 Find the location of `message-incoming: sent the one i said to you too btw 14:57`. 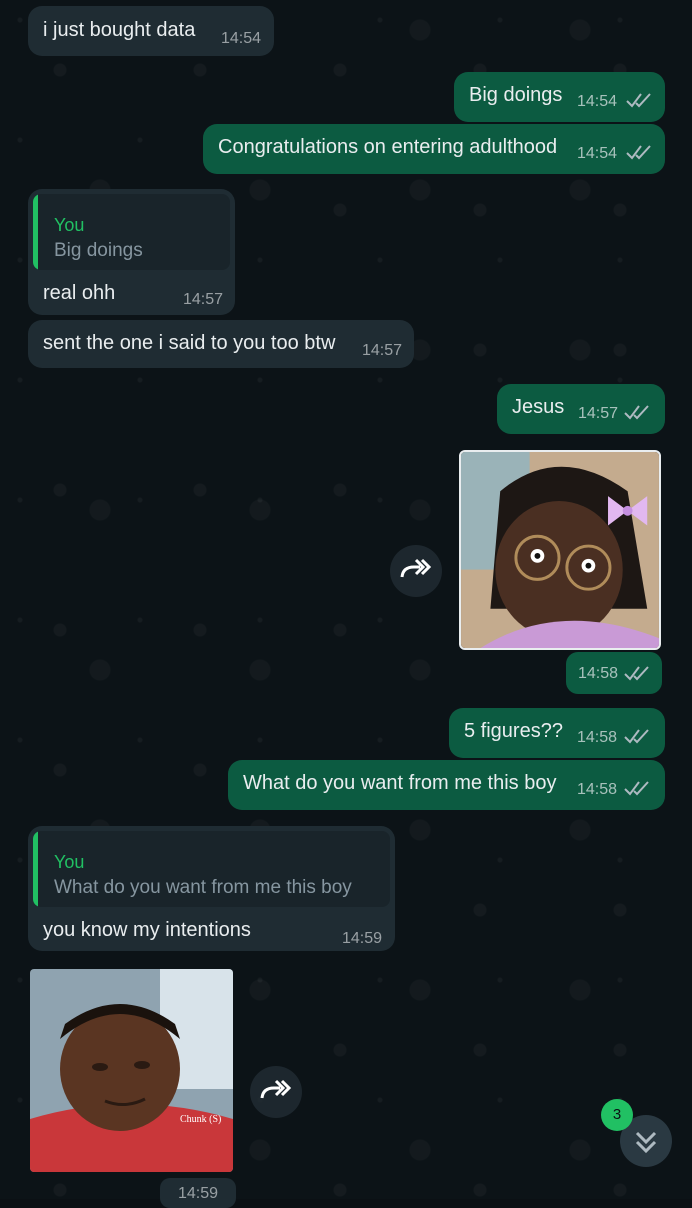

message-incoming: sent the one i said to you too btw 14:57 is located at coordinates (221, 344).